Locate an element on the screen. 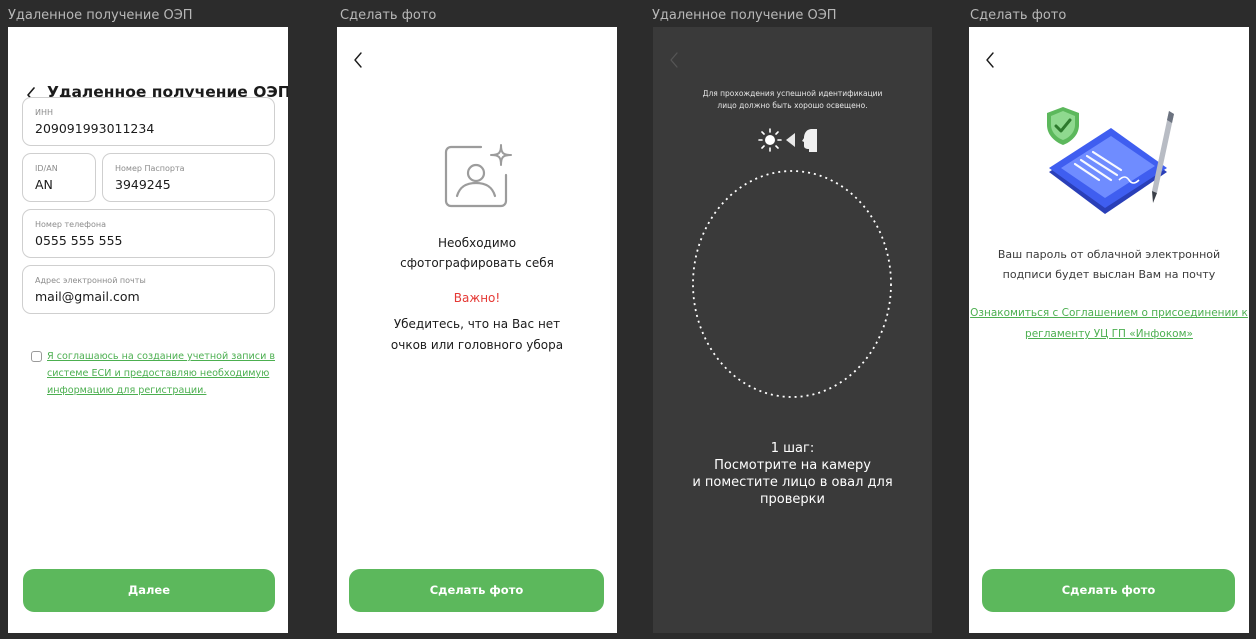  step-label: 1 шаг: is located at coordinates (792, 448).